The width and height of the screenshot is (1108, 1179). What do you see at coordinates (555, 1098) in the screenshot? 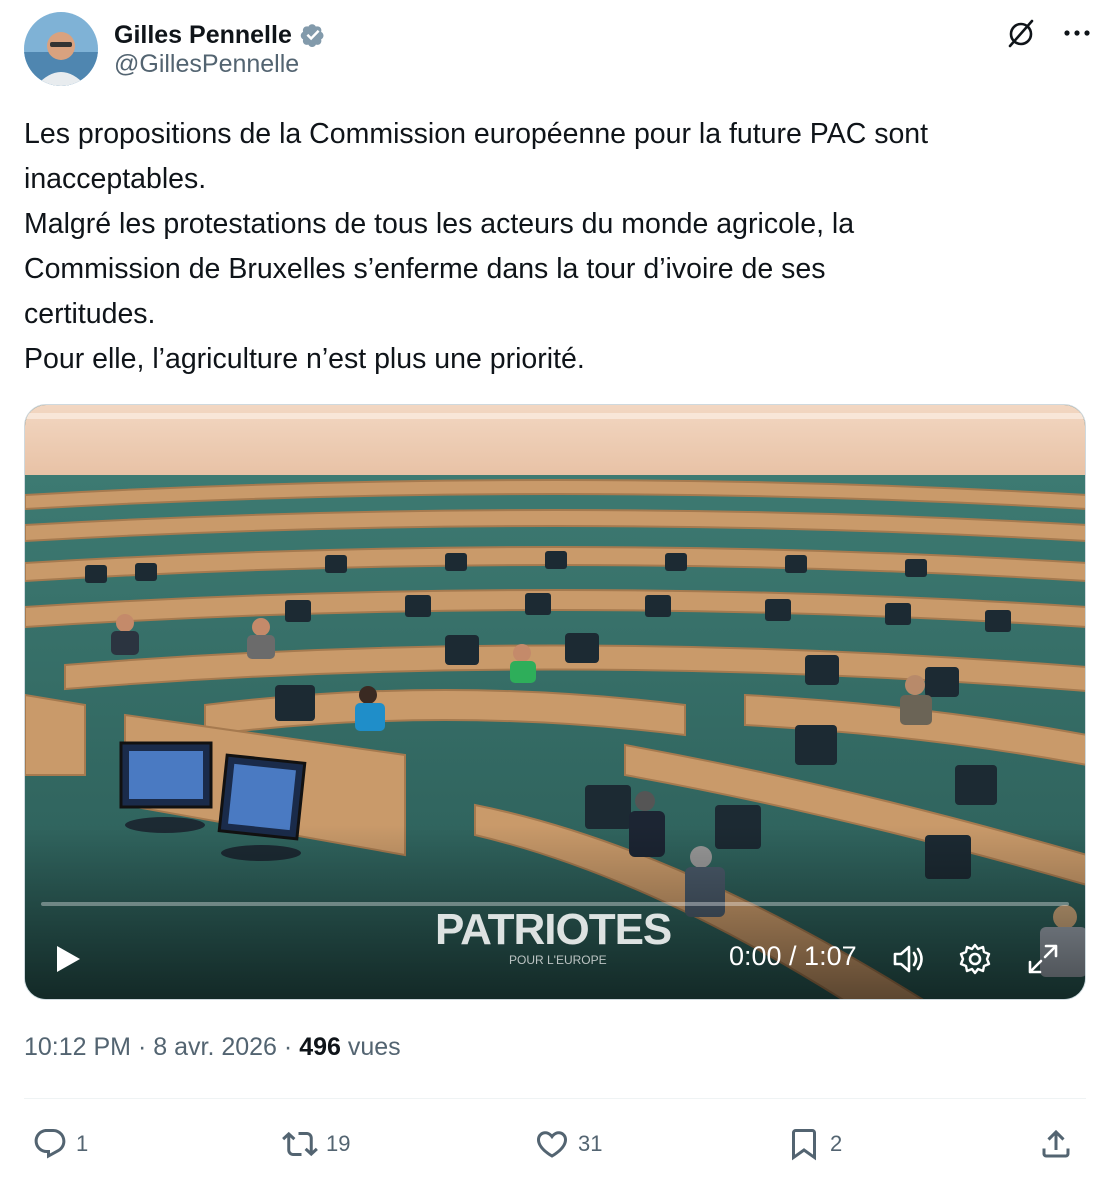
I see `divider` at bounding box center [555, 1098].